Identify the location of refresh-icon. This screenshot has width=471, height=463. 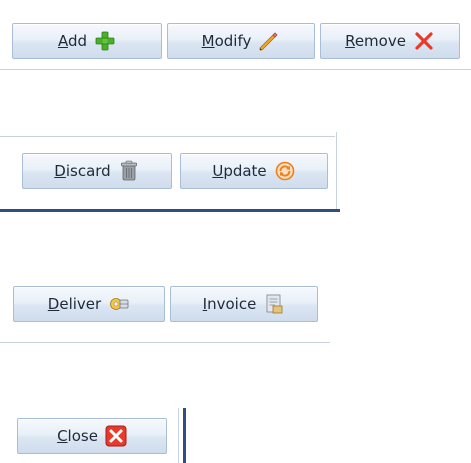
(285, 171).